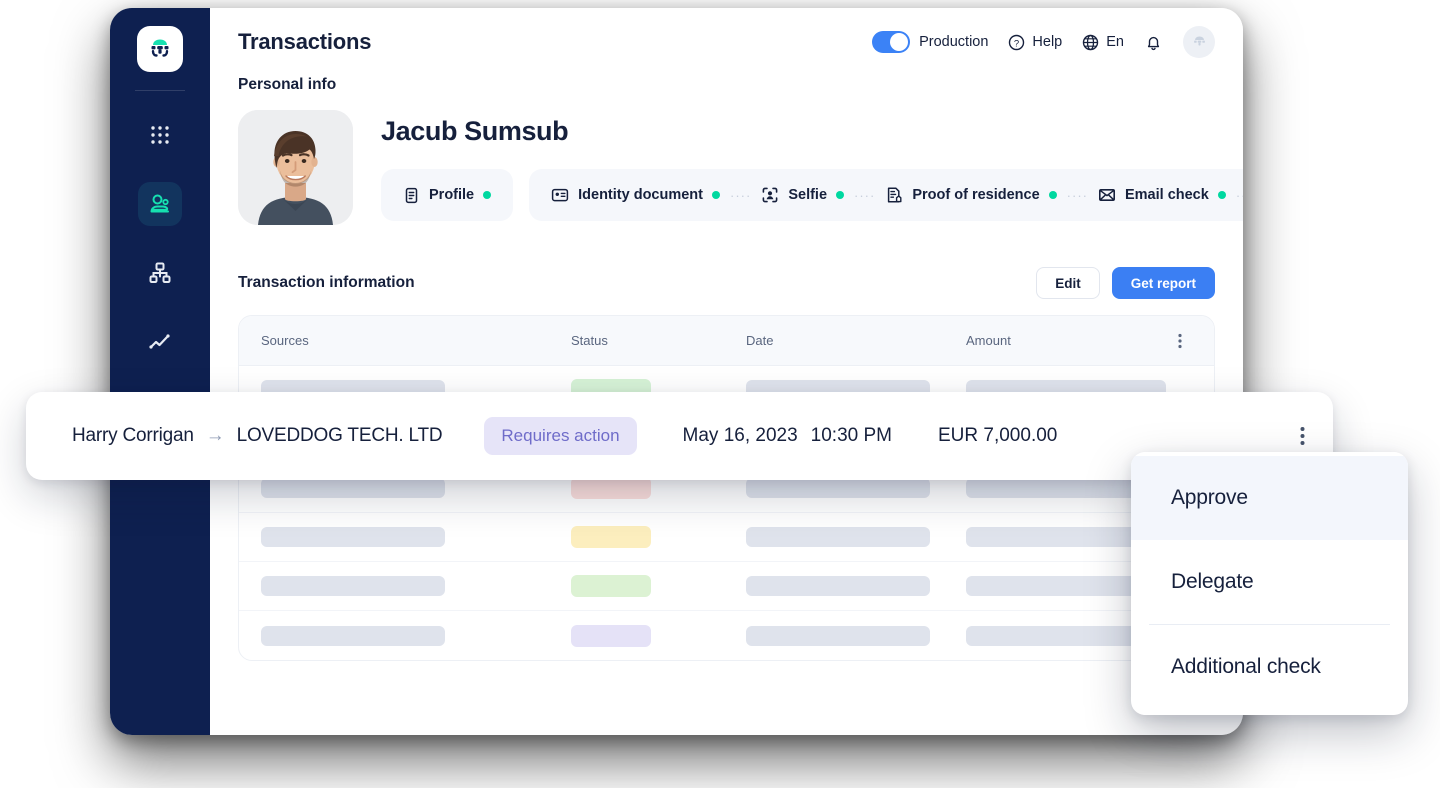  What do you see at coordinates (716, 195) in the screenshot?
I see `chip-identity-document-status-dot` at bounding box center [716, 195].